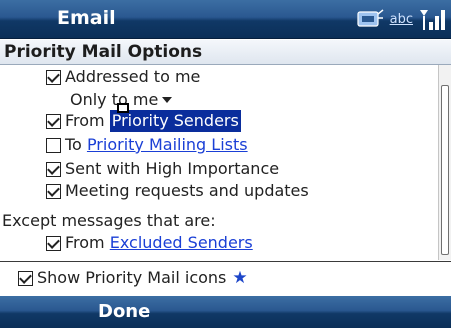  Describe the element at coordinates (225, 312) in the screenshot. I see `softkey-bar: Done` at that location.